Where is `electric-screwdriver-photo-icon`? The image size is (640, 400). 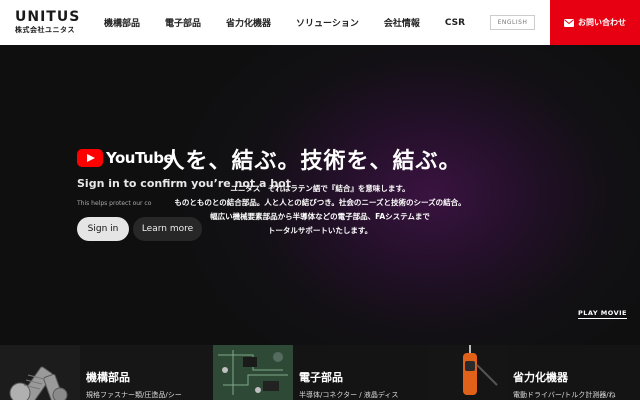
electric-screwdriver-photo-icon is located at coordinates (467, 372).